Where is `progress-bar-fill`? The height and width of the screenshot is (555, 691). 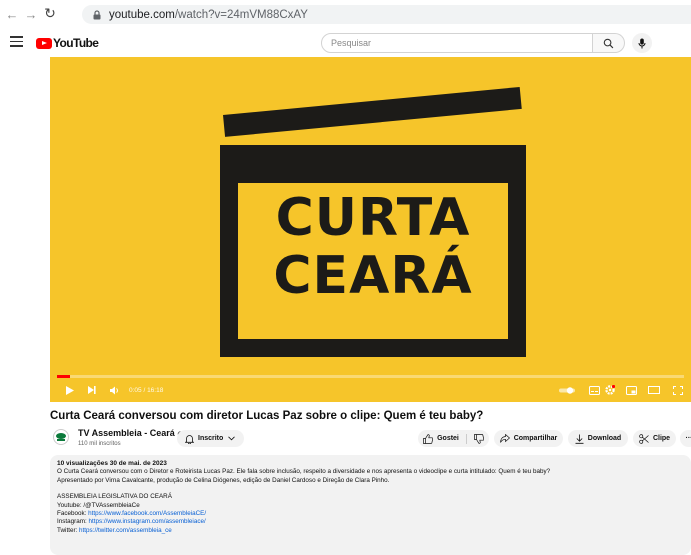
progress-bar-fill is located at coordinates (63, 376).